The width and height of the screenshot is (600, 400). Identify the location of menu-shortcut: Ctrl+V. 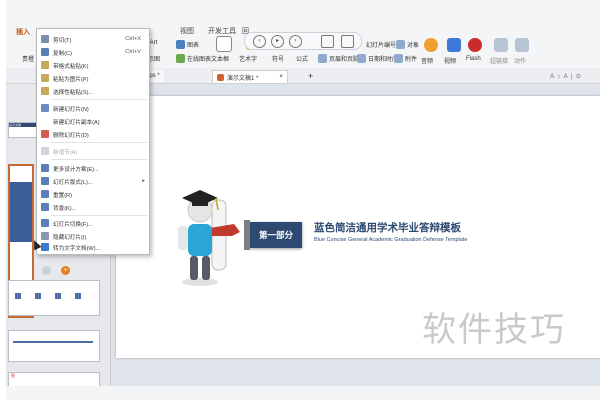
(133, 52).